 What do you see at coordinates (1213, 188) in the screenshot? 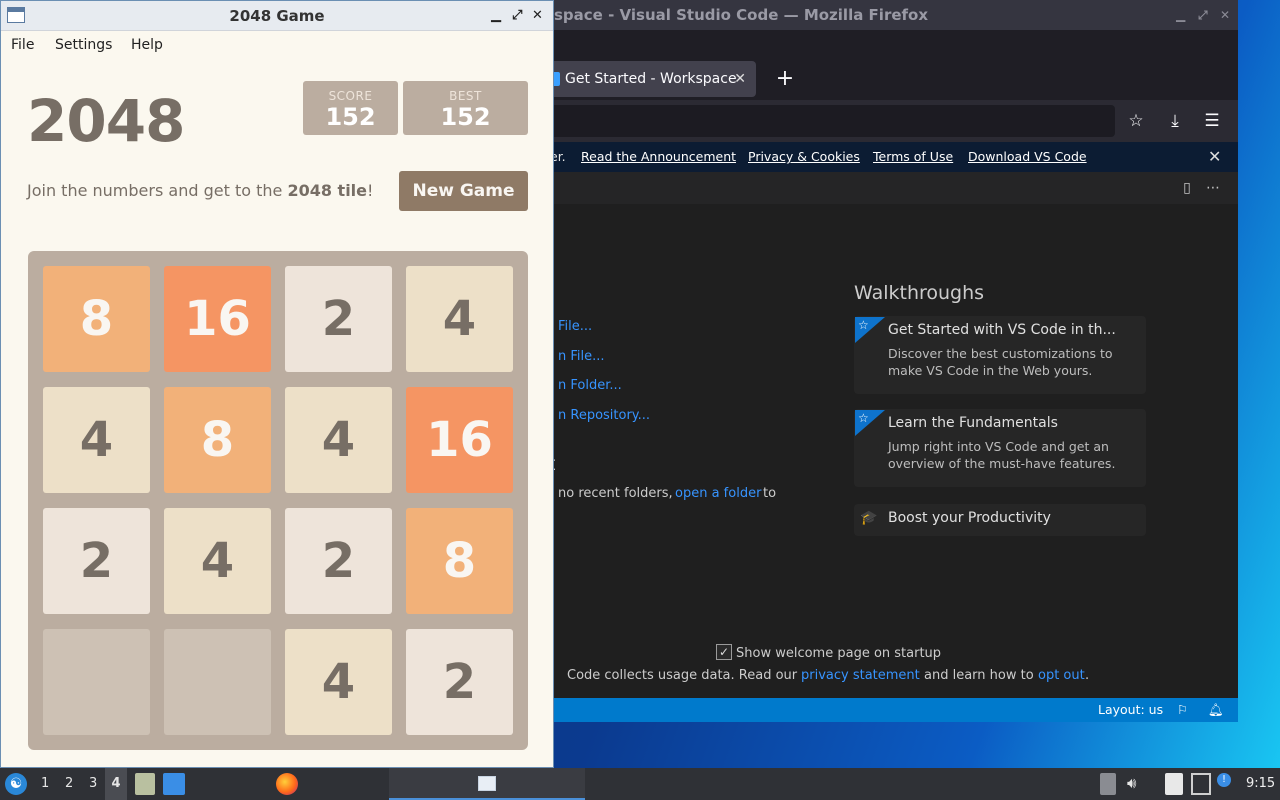
I see `more-actions-icon: ⋯` at bounding box center [1213, 188].